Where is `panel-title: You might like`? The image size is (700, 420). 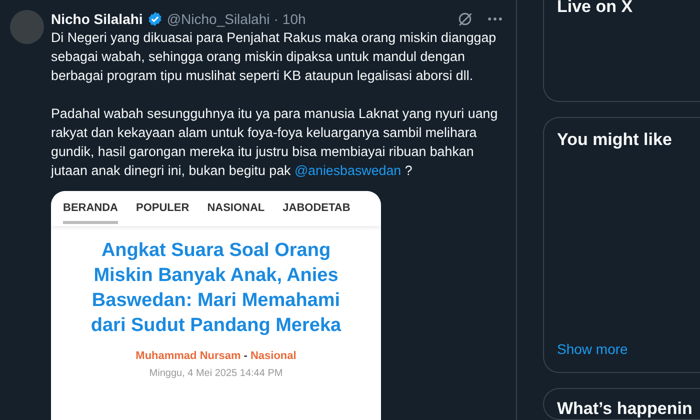 panel-title: You might like is located at coordinates (615, 140).